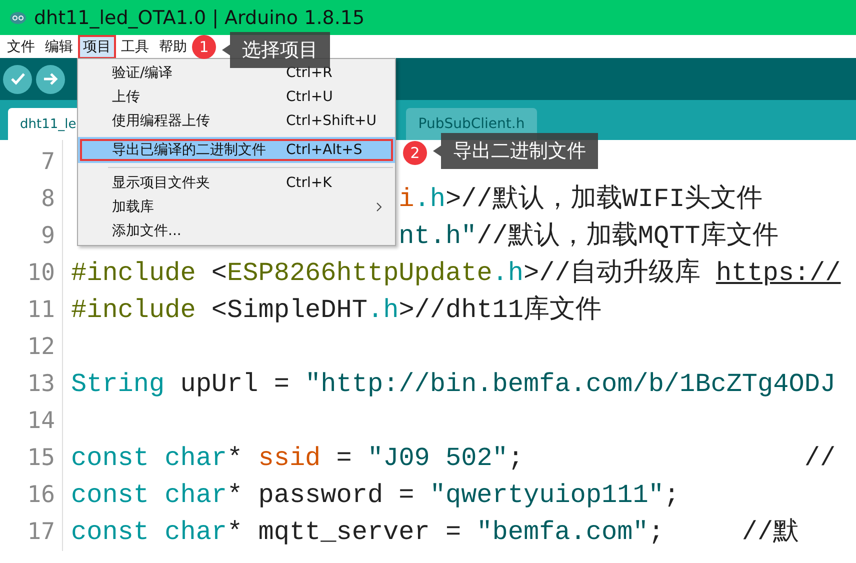 Image resolution: width=856 pixels, height=563 pixels. What do you see at coordinates (344, 458) in the screenshot?
I see `code-text: =` at bounding box center [344, 458].